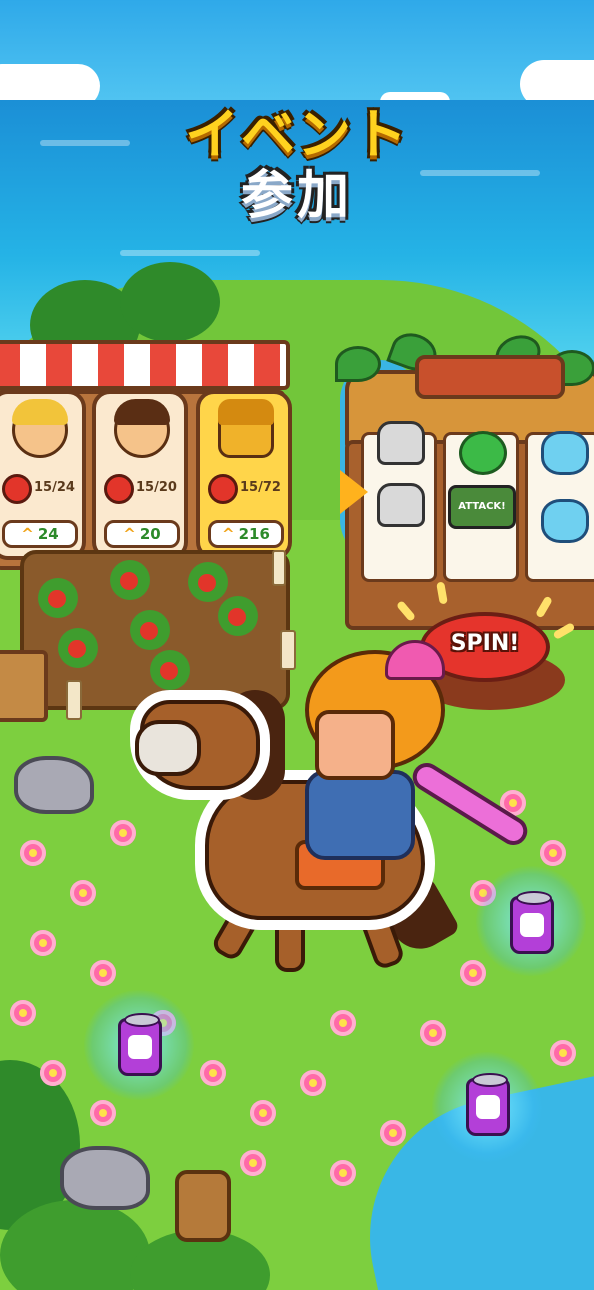 Image resolution: width=594 pixels, height=1290 pixels. Describe the element at coordinates (203, 1206) in the screenshot. I see `tree-stump` at that location.